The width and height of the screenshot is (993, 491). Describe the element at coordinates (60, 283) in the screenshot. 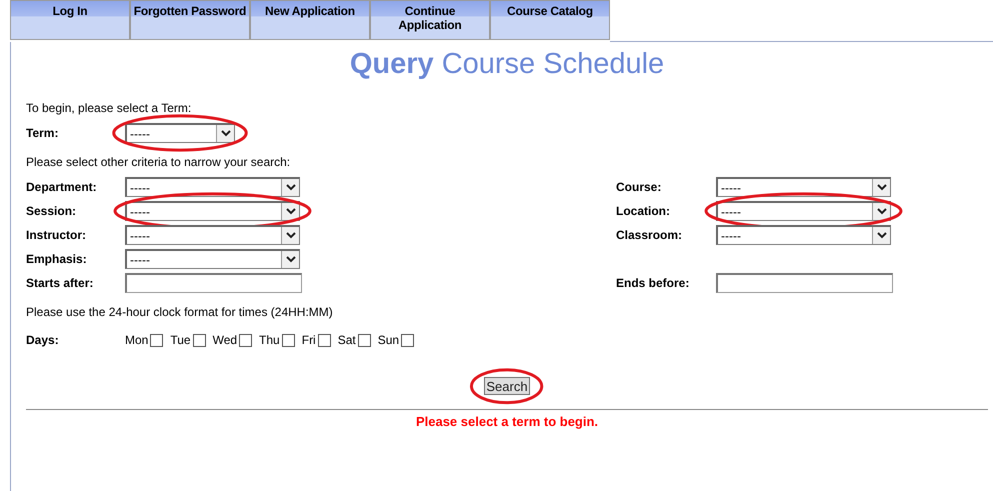

I see `field-label: Starts after:` at that location.